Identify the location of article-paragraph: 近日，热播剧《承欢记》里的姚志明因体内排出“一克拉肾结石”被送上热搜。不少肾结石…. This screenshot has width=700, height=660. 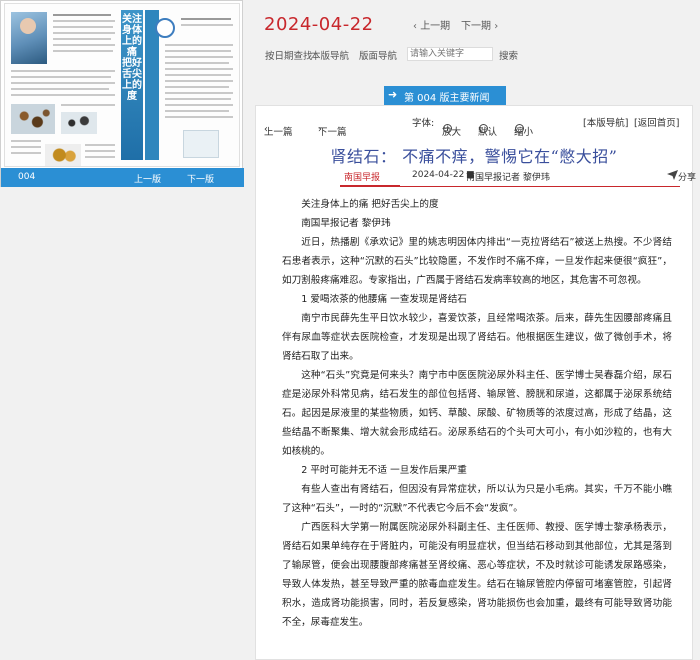
(477, 261).